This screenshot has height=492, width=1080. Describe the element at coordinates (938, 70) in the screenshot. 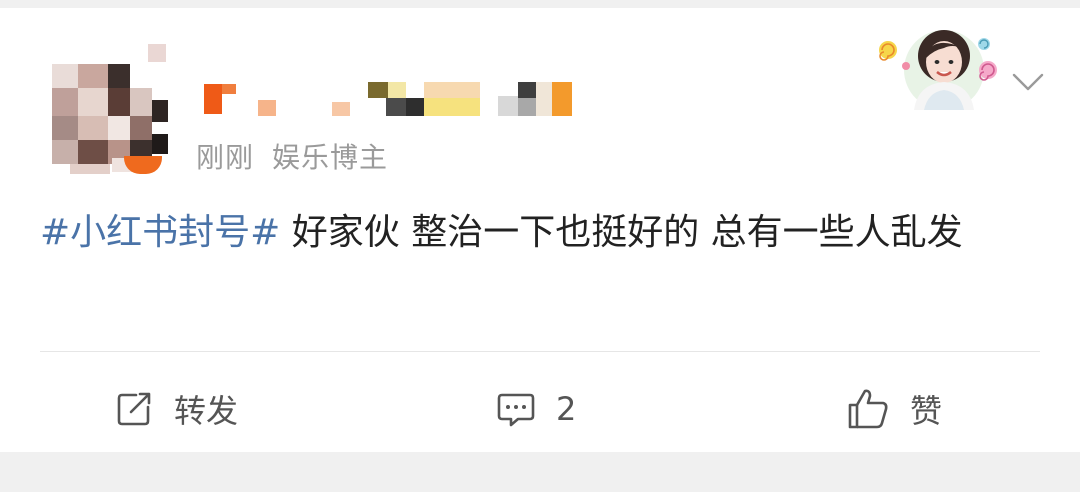

I see `decoration-badge-icon` at that location.